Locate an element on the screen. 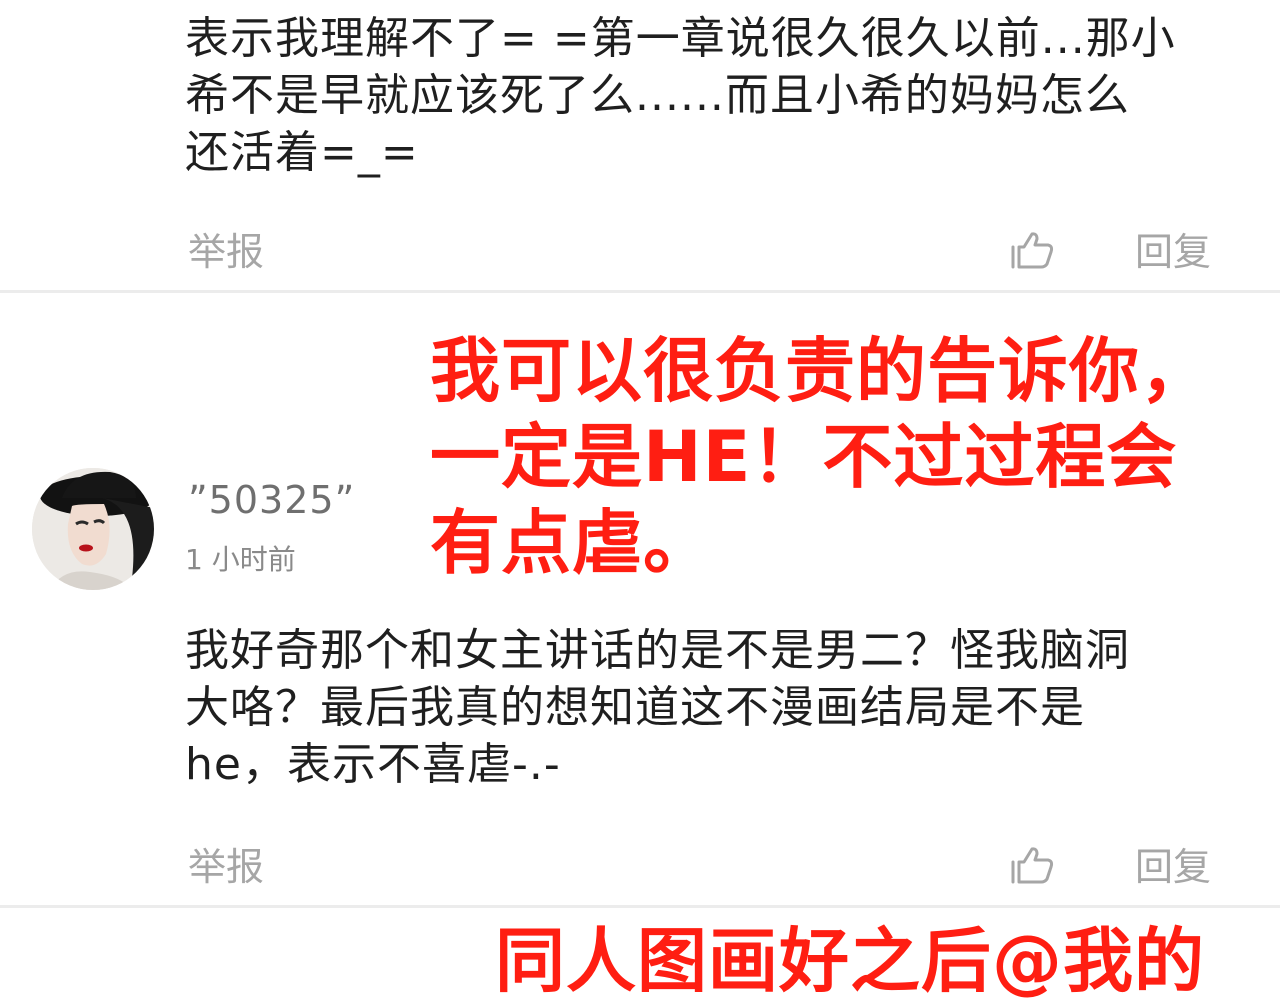 This screenshot has width=1280, height=1004. annotation-line-3: 有点虐。 is located at coordinates (572, 543).